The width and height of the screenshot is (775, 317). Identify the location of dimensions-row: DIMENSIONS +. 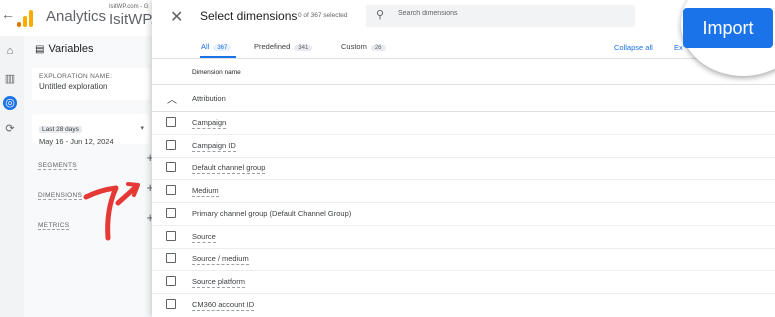
(98, 190).